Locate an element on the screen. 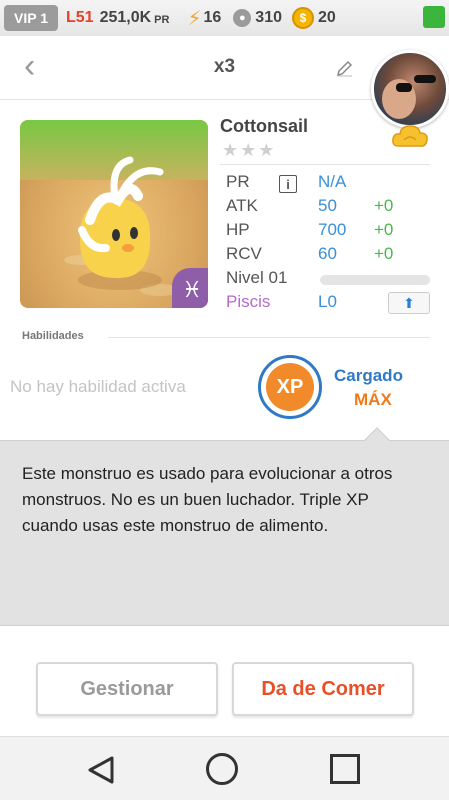 The height and width of the screenshot is (800, 449). rarity-stars: ★★★ is located at coordinates (249, 150).